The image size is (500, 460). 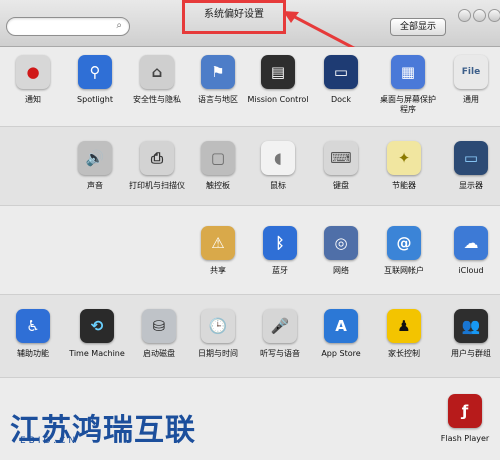 I want to click on sound-icon: 🔊, so click(x=95, y=158).